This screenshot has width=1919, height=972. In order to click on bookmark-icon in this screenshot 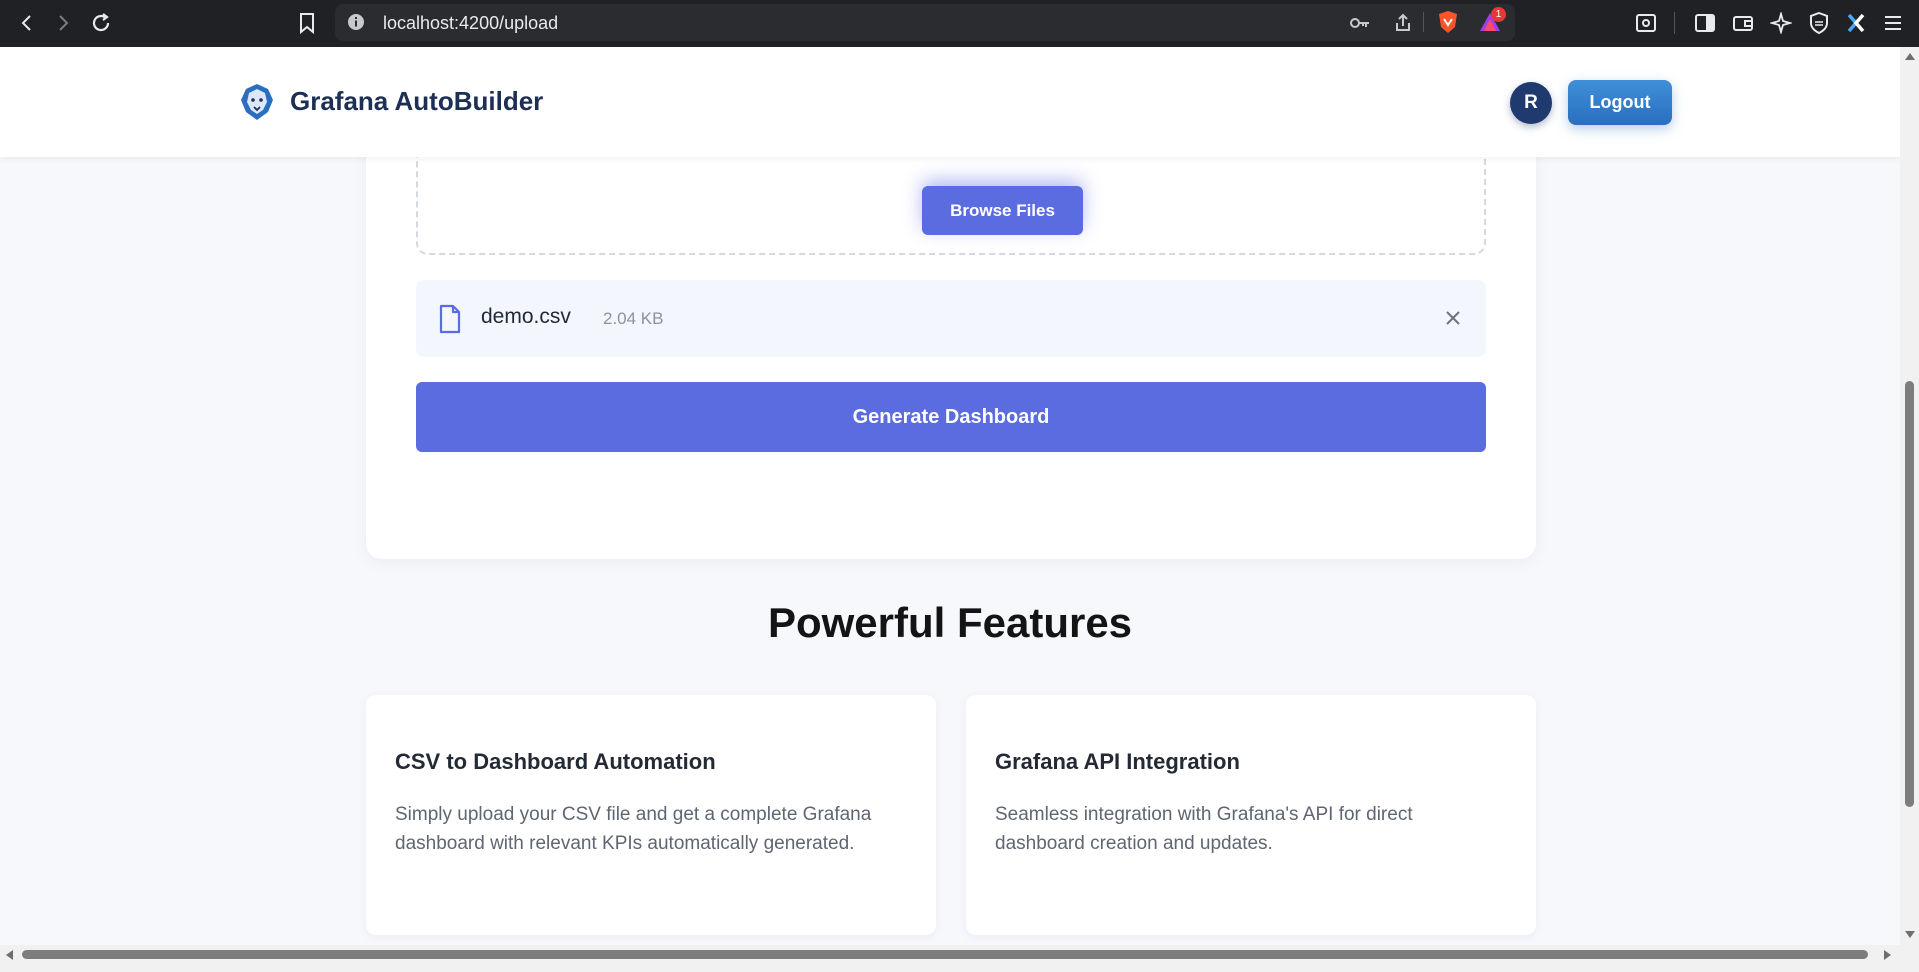, I will do `click(307, 23)`.